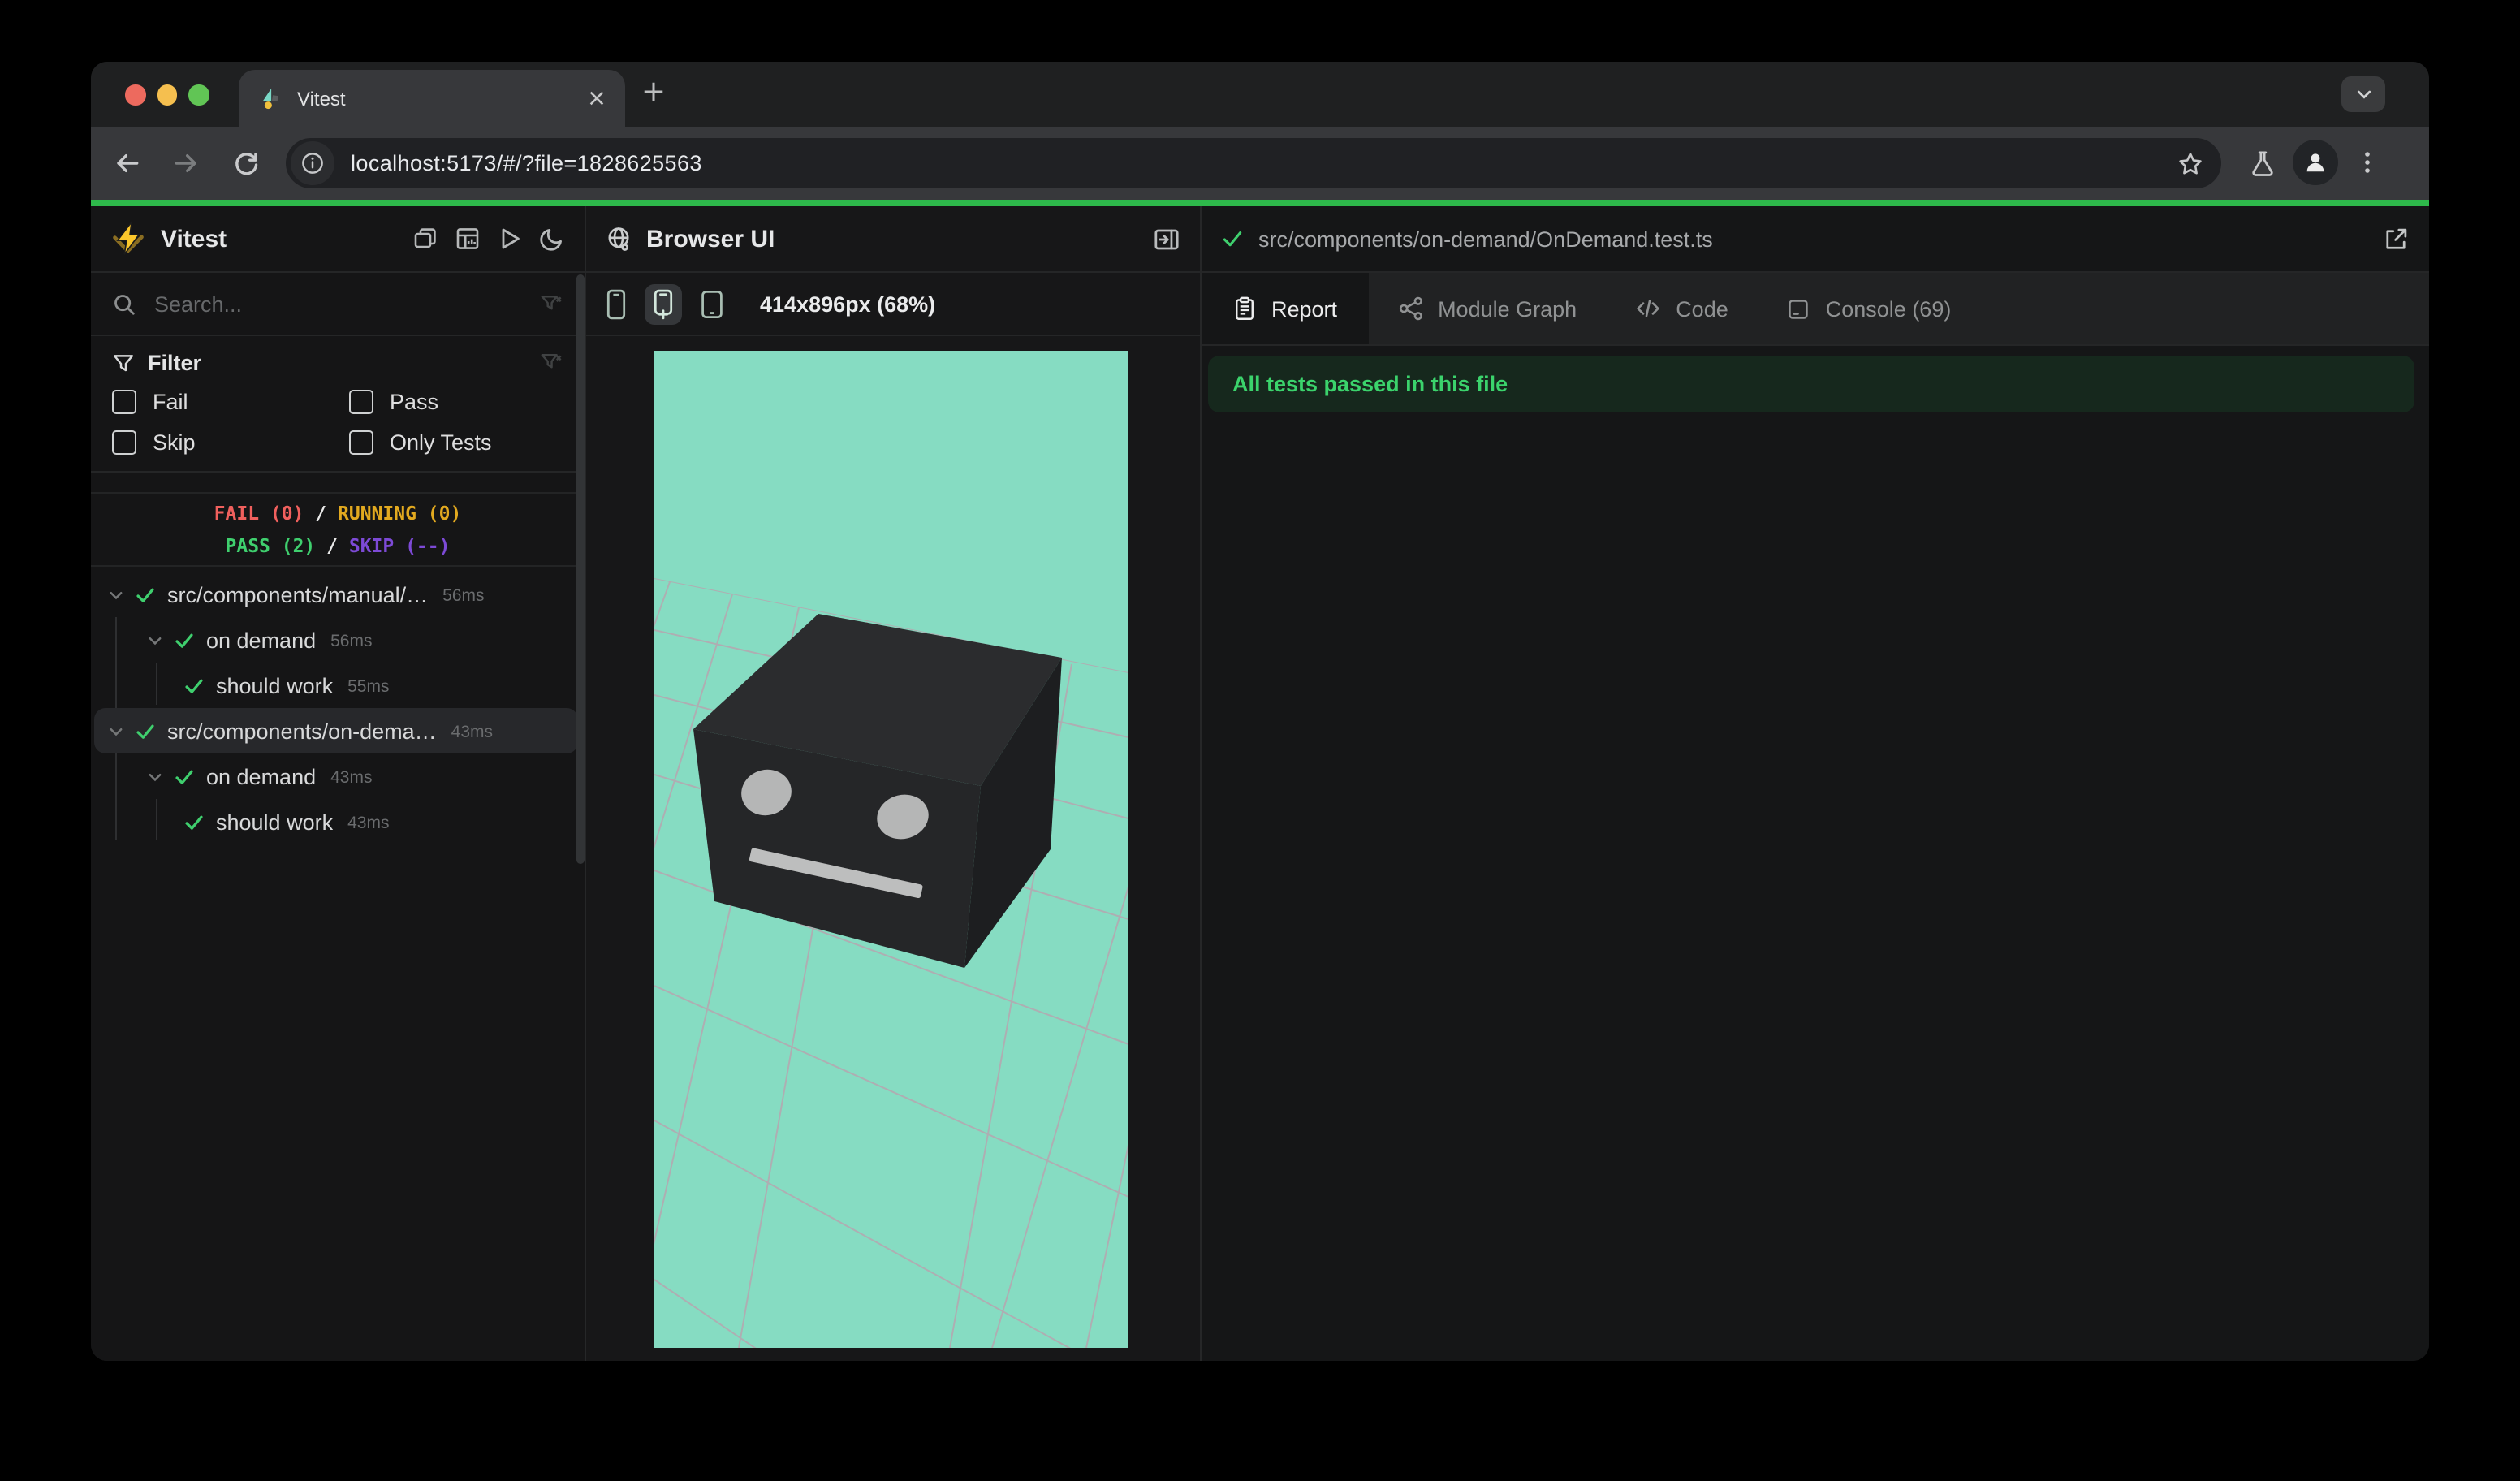 Image resolution: width=2520 pixels, height=1481 pixels. I want to click on vitest-logo-icon, so click(128, 239).